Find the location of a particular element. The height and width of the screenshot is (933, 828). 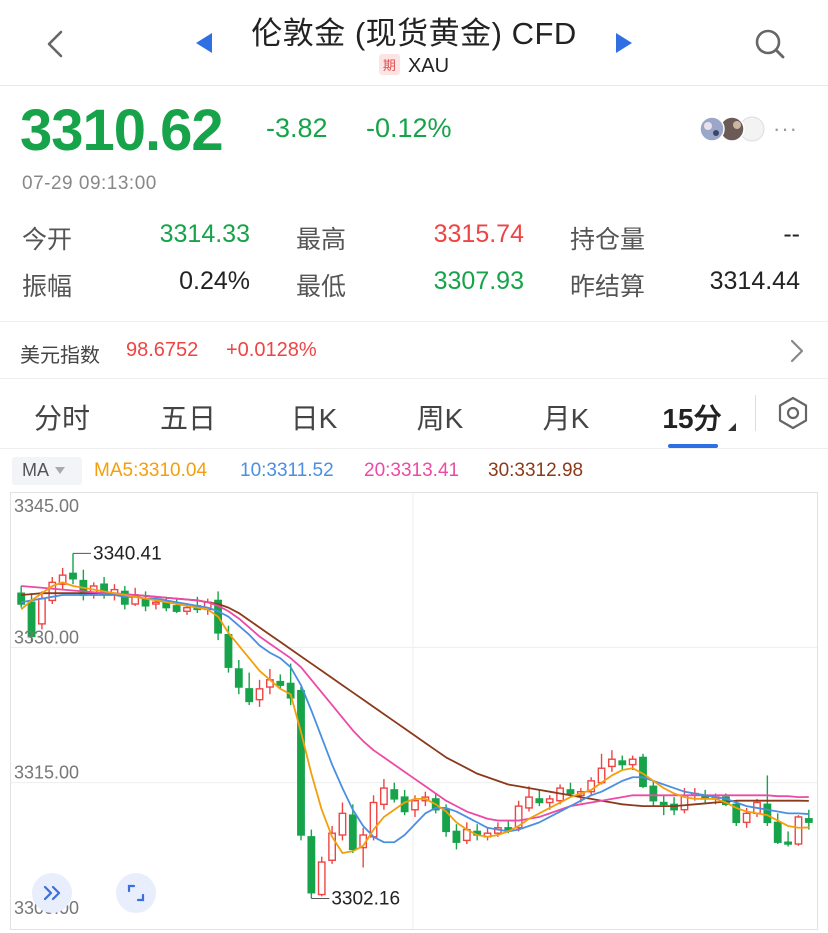

ma-select-label: MA is located at coordinates (35, 470).